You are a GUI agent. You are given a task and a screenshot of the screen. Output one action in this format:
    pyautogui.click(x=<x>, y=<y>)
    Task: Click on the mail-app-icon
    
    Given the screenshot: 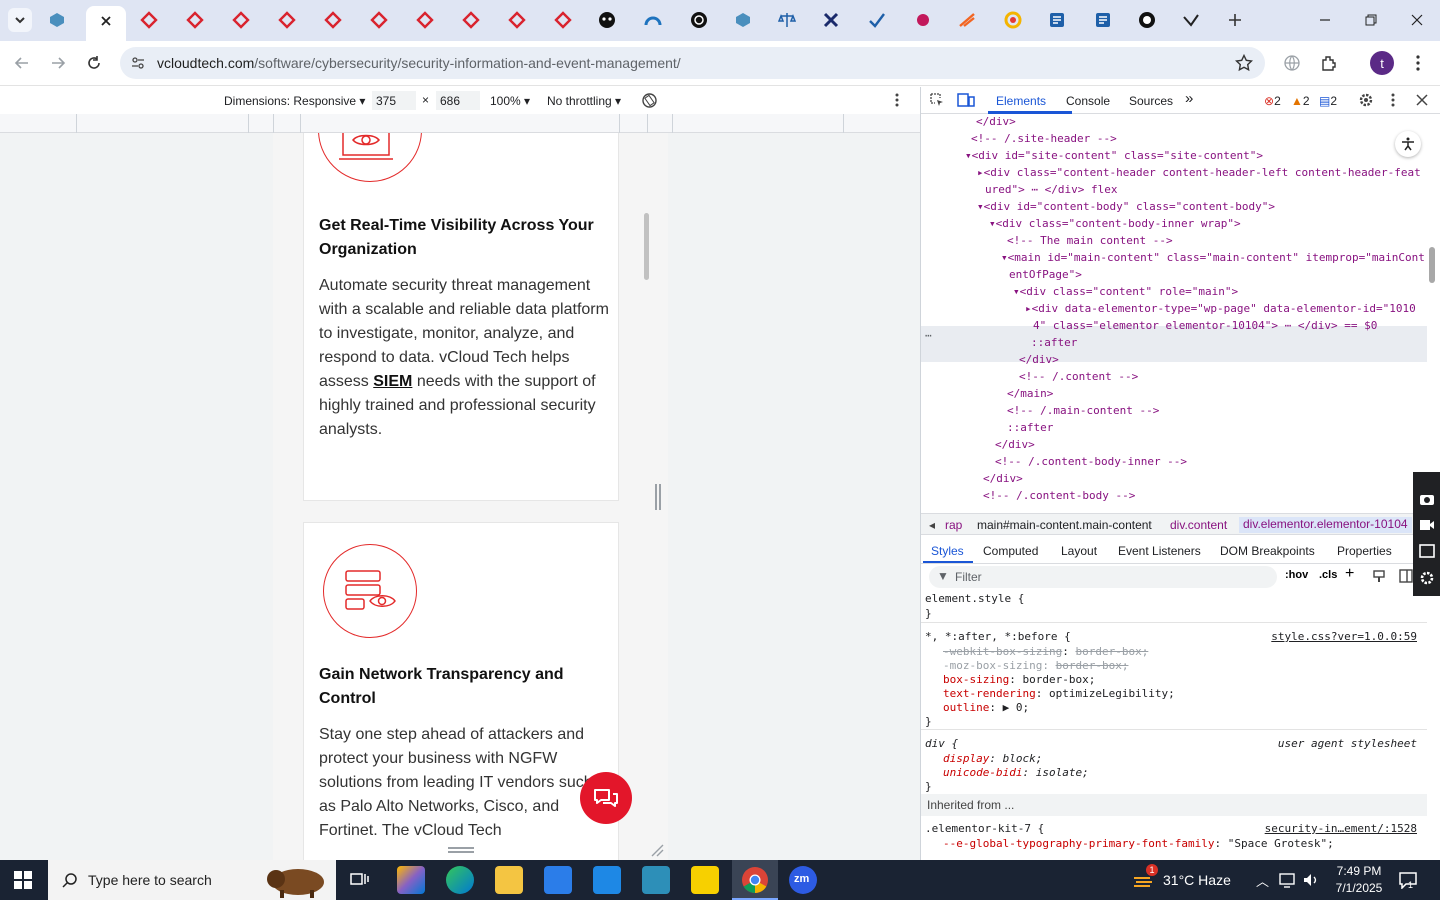 What is the action you would take?
    pyautogui.click(x=607, y=880)
    